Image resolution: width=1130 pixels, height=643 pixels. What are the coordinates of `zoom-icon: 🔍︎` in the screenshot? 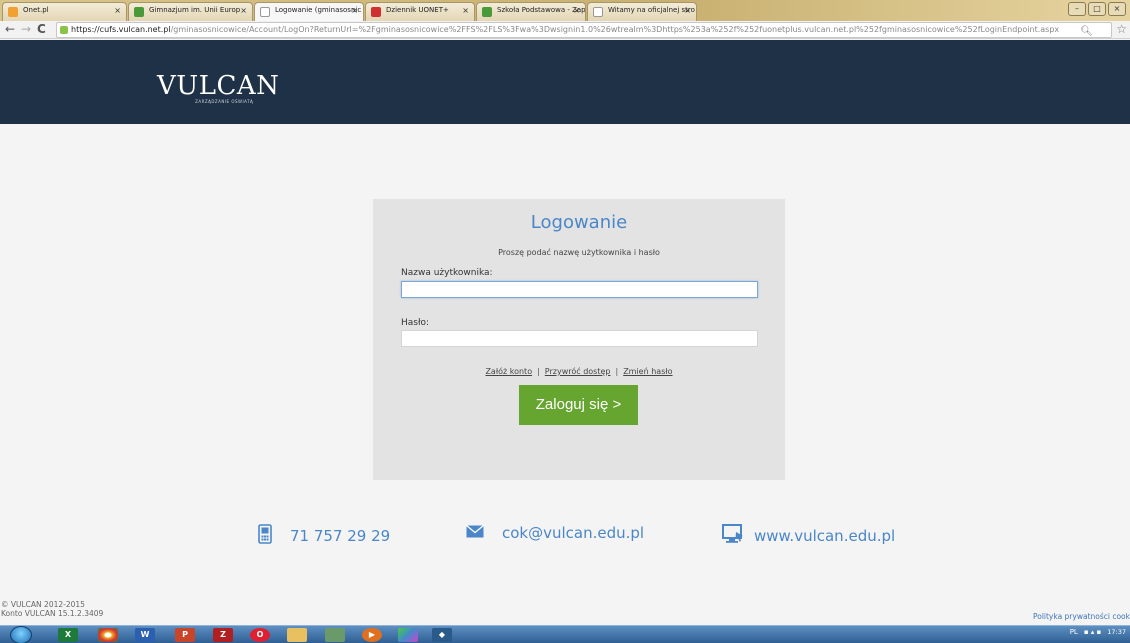 It's located at (1086, 31).